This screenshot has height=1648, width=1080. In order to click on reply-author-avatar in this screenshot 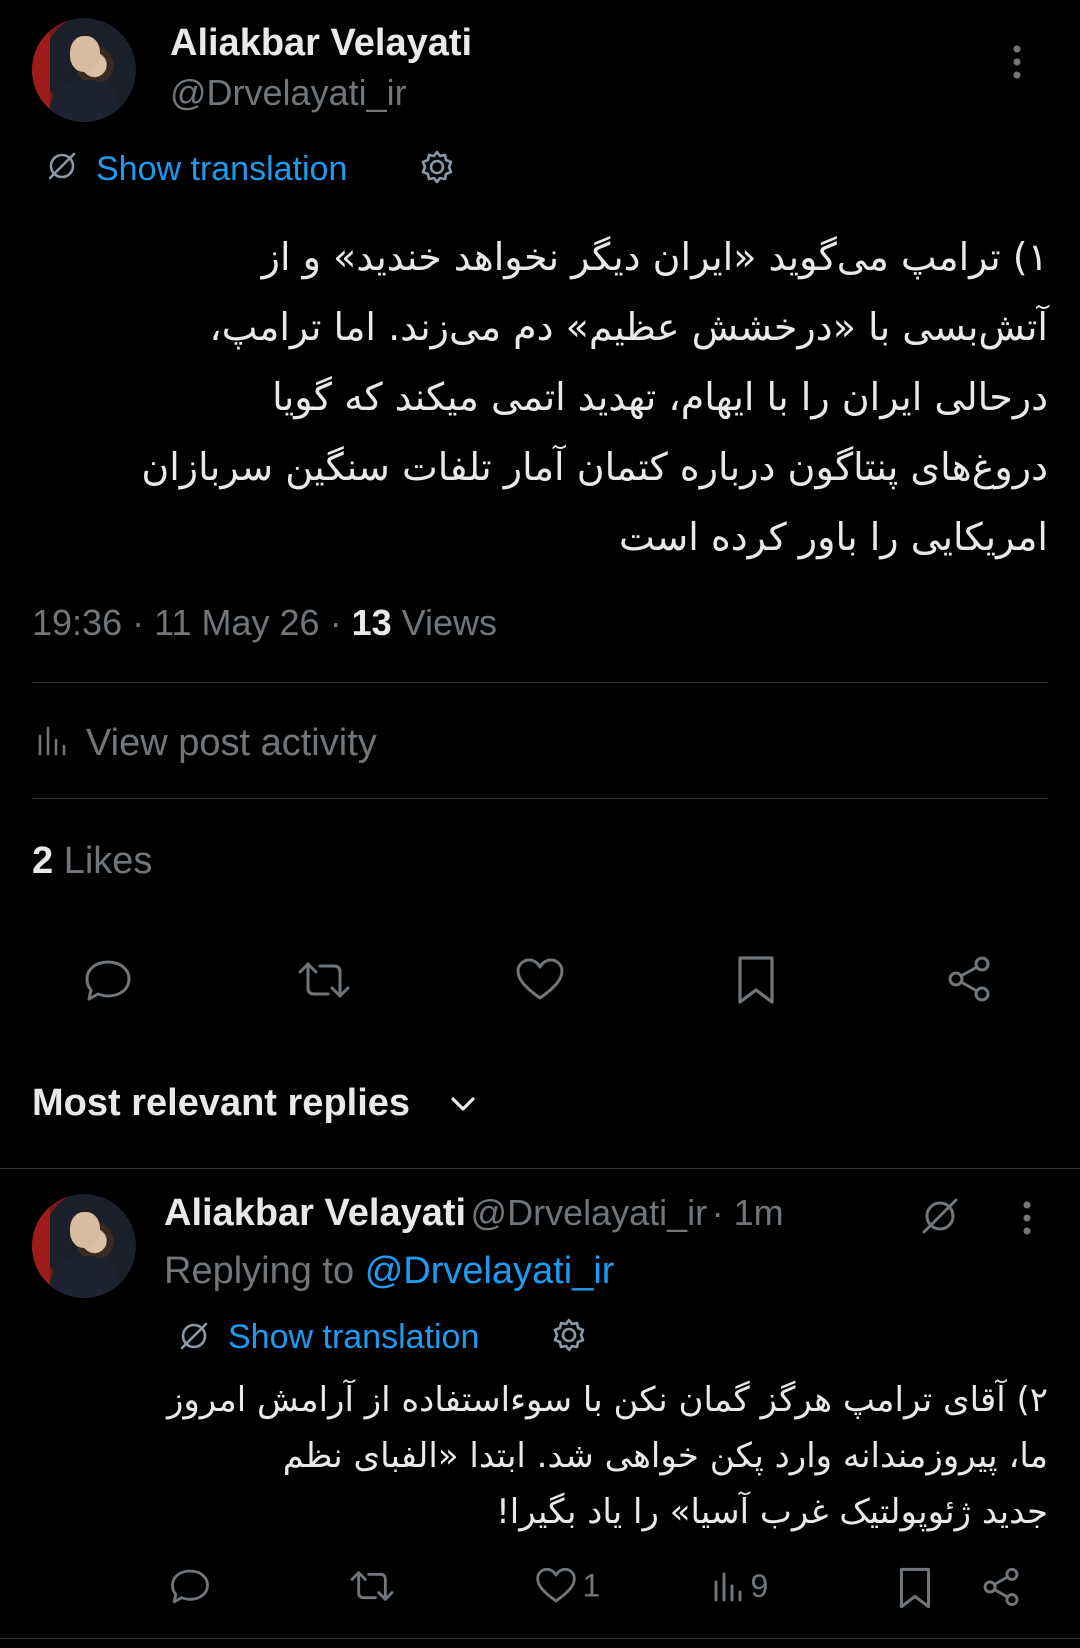, I will do `click(84, 1246)`.